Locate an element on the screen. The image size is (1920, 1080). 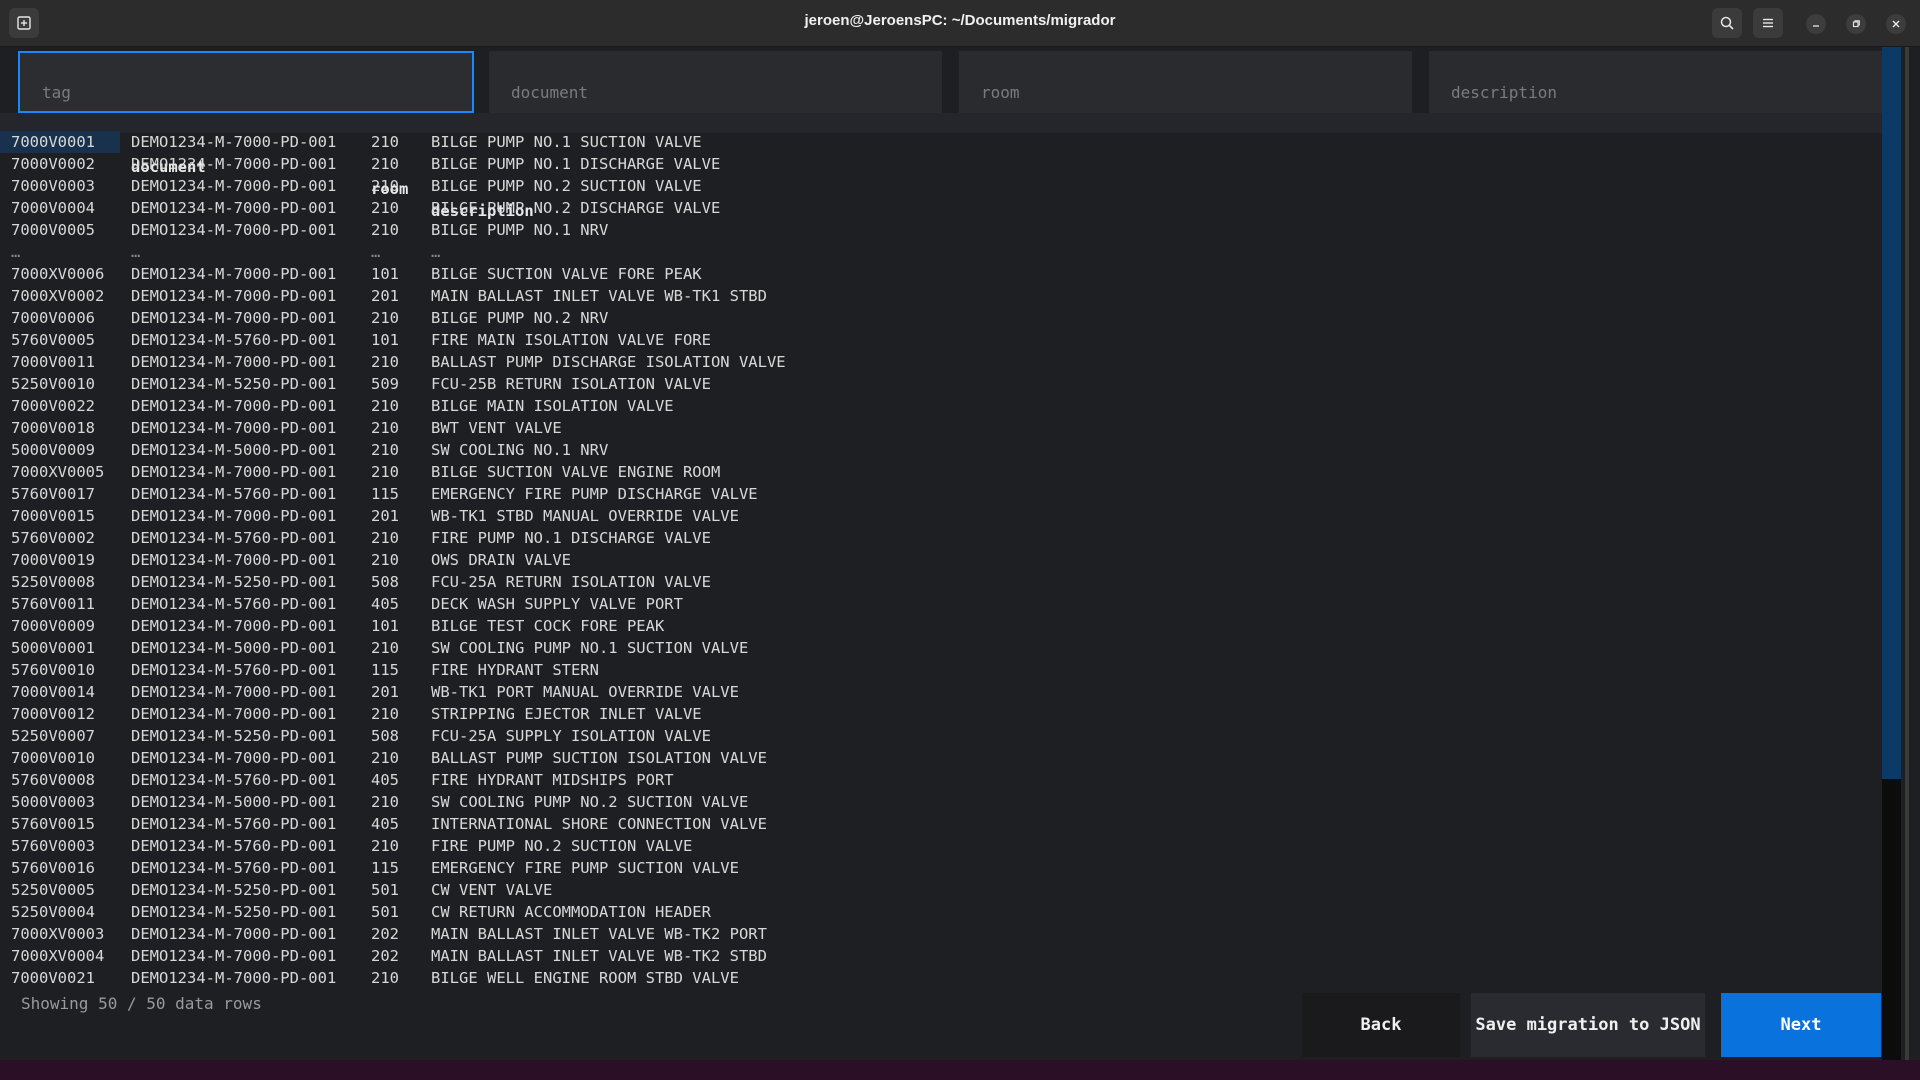
cell-tag: 7000V0011 is located at coordinates (53, 362).